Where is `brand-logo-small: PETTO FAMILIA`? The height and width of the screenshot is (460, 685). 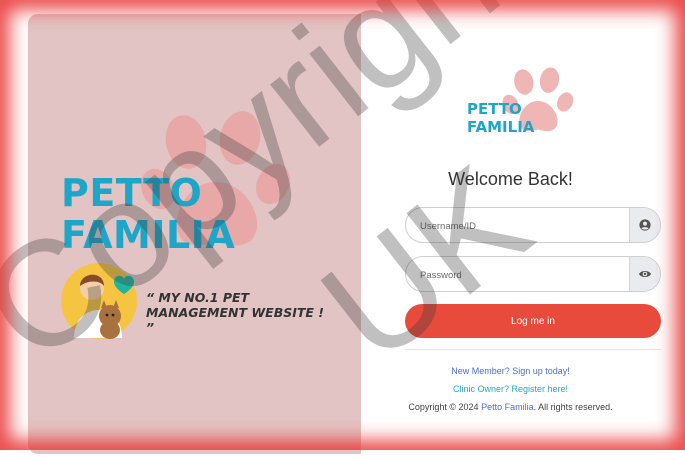
brand-logo-small: PETTO FAMILIA is located at coordinates (500, 118).